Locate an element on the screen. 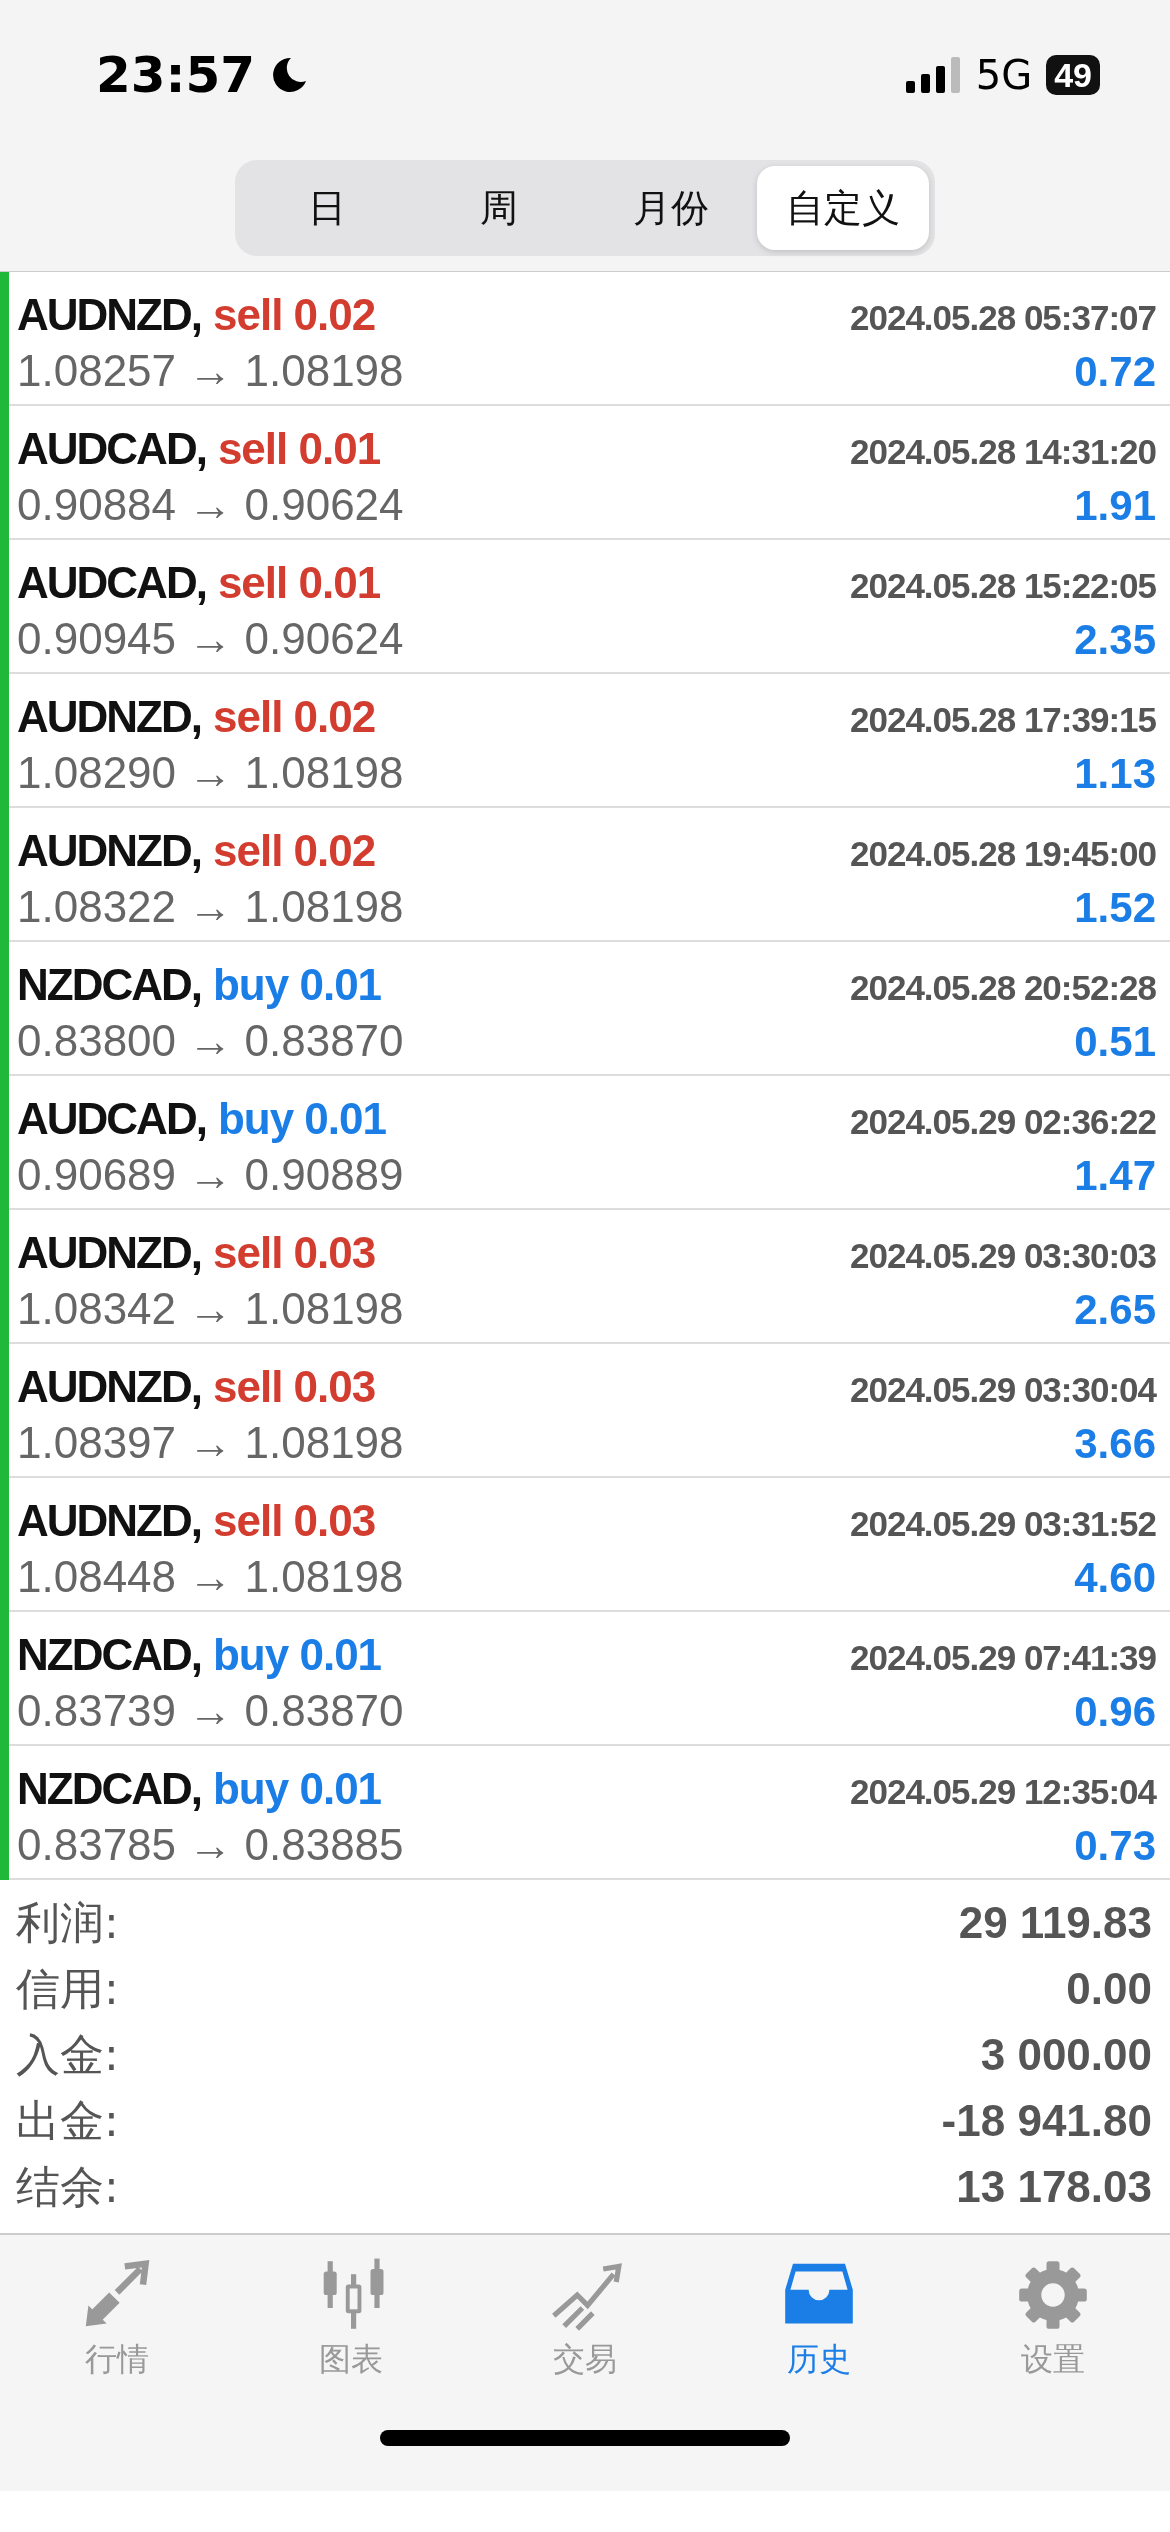 Image resolution: width=1170 pixels, height=2532 pixels. deal-time: 2024.05.28 05:37:07 is located at coordinates (1003, 318).